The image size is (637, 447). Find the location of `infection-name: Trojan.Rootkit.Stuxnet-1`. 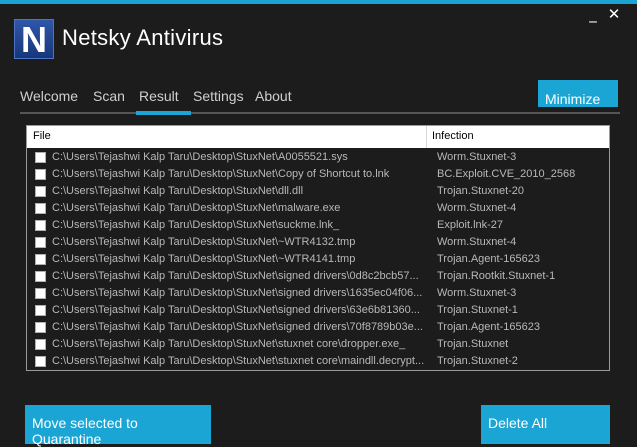

infection-name: Trojan.Rootkit.Stuxnet-1 is located at coordinates (496, 276).